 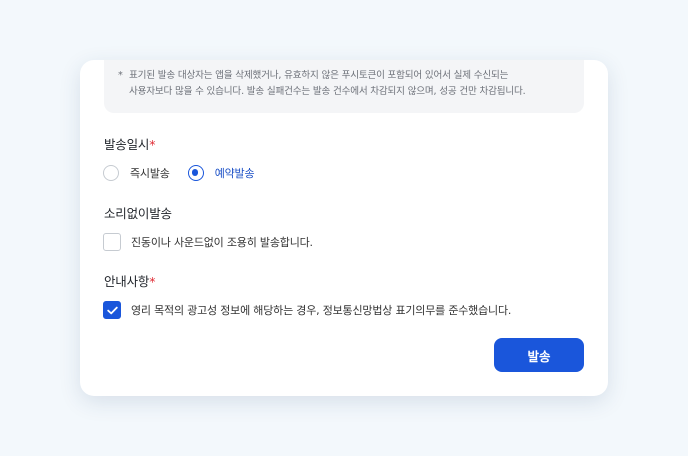 What do you see at coordinates (127, 281) in the screenshot?
I see `guide-label-text: 안내사항` at bounding box center [127, 281].